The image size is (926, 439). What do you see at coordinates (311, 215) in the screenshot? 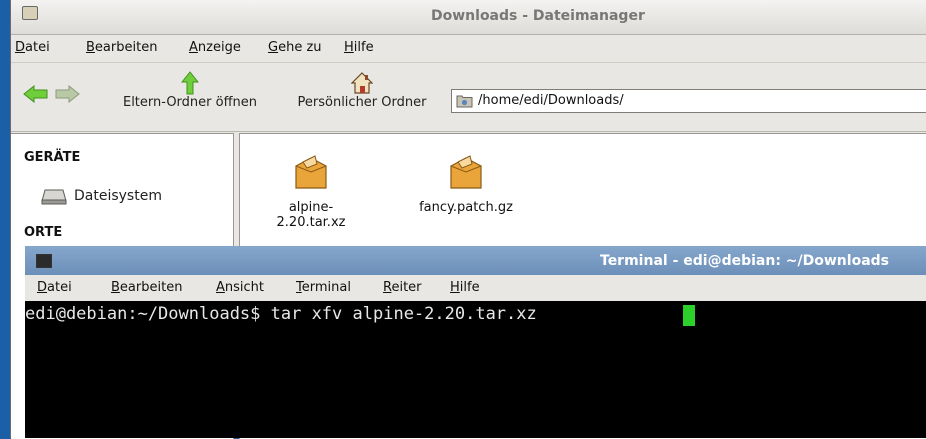
I see `file-name: alpine-2.20.tar.xz` at bounding box center [311, 215].